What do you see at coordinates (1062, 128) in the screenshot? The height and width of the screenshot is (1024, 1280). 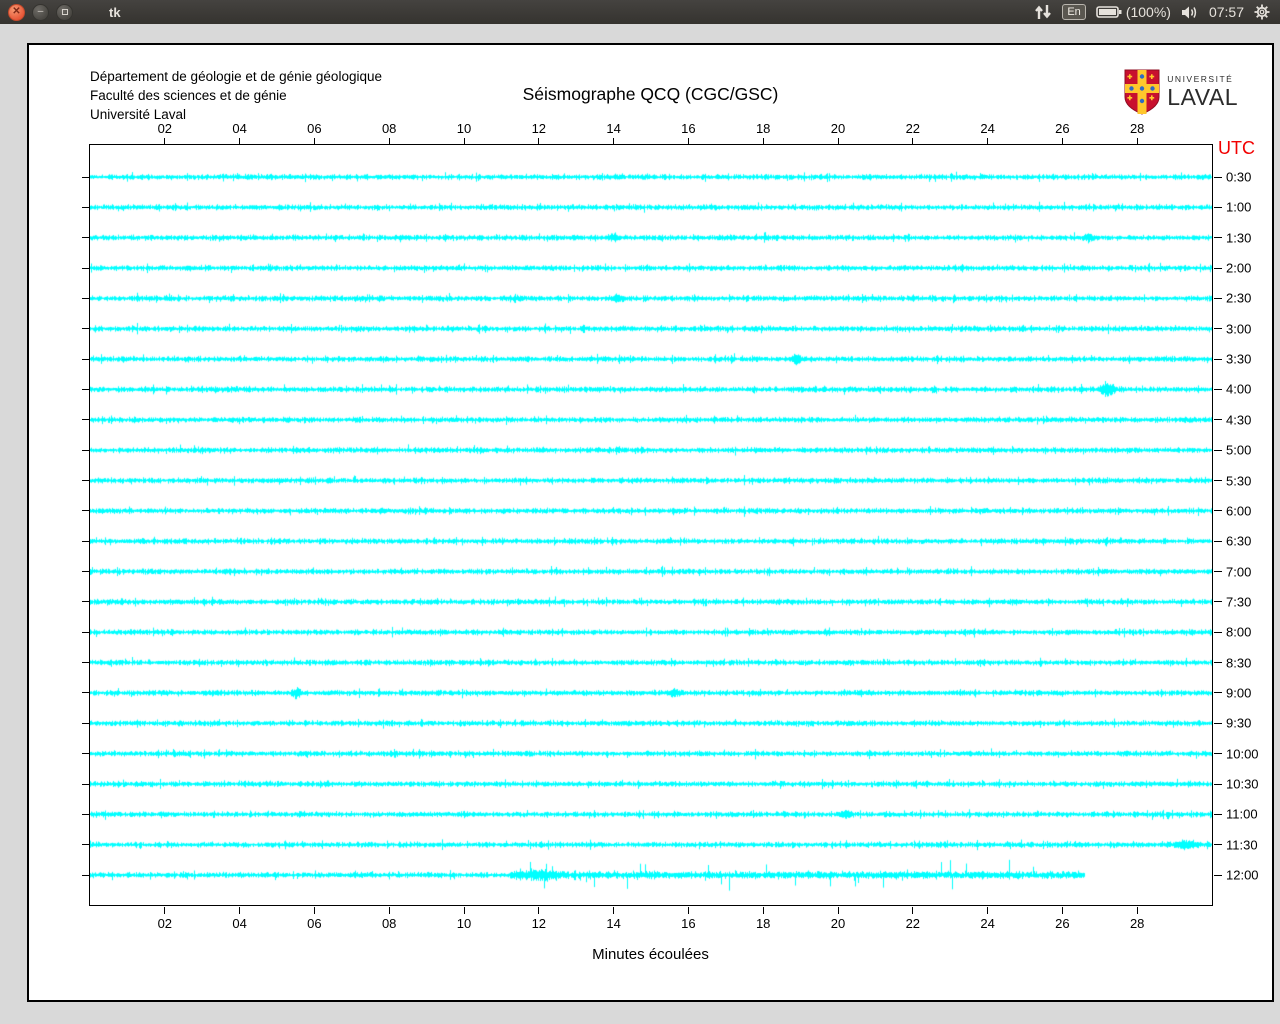 I see `x-axis-label-top: 26` at bounding box center [1062, 128].